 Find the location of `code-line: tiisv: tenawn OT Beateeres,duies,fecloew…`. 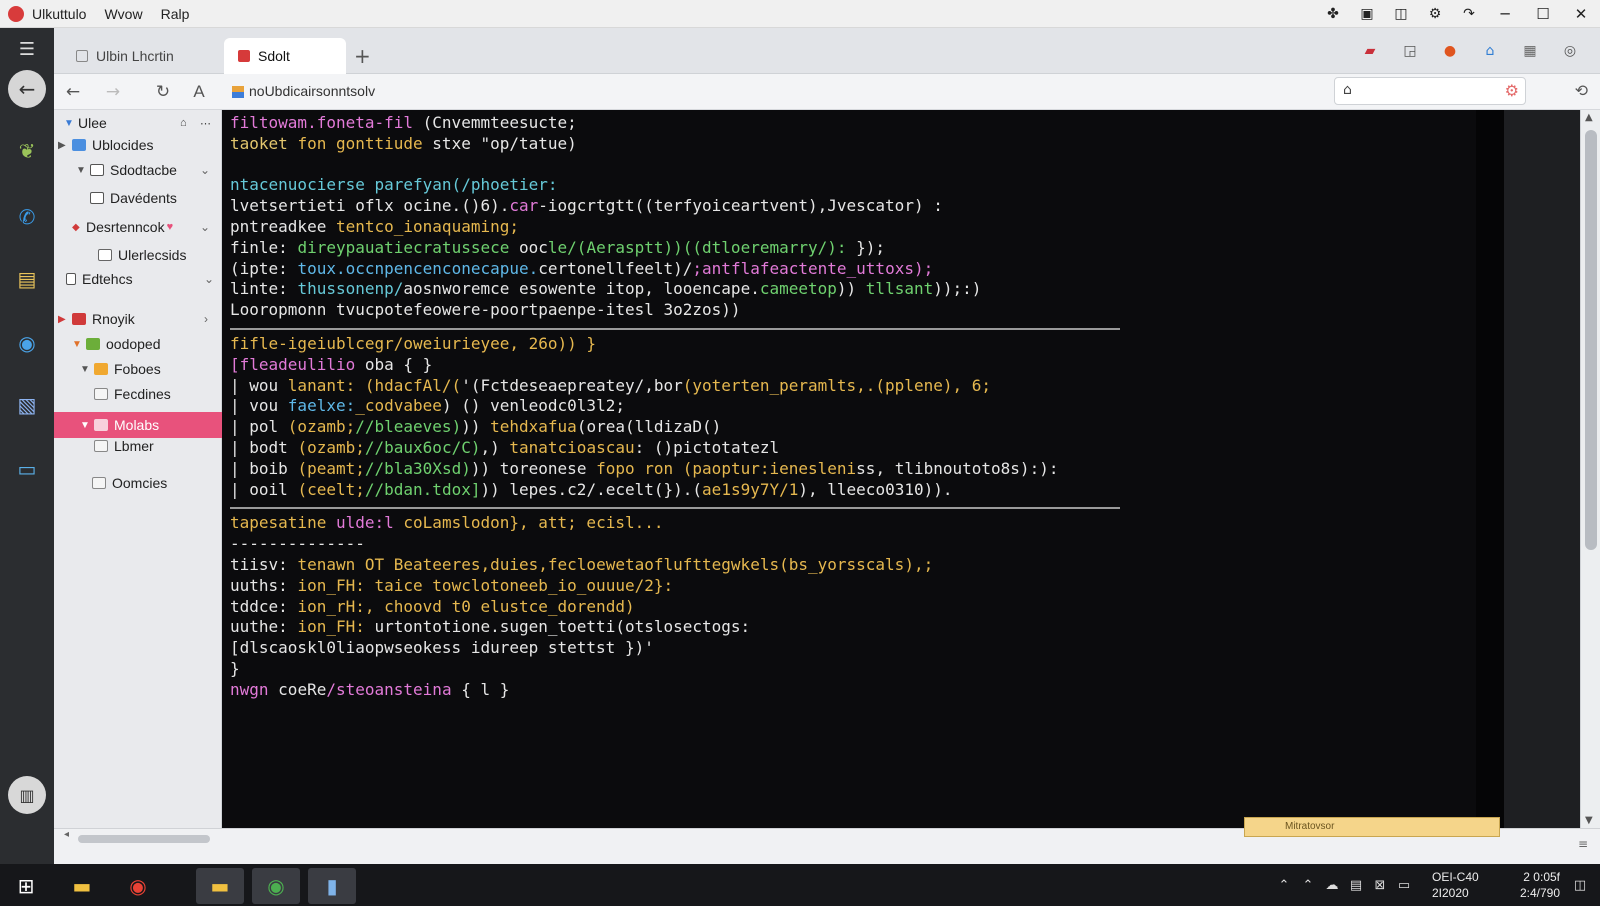

code-line: tiisv: tenawn OT Beateeres,duies,fecloew… is located at coordinates (860, 565).